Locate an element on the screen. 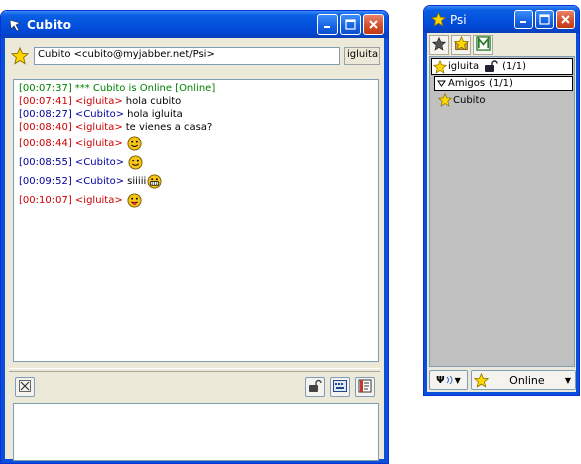 This screenshot has height=464, width=581. message-meta: [00:09:52] <Cubito> is located at coordinates (71, 181).